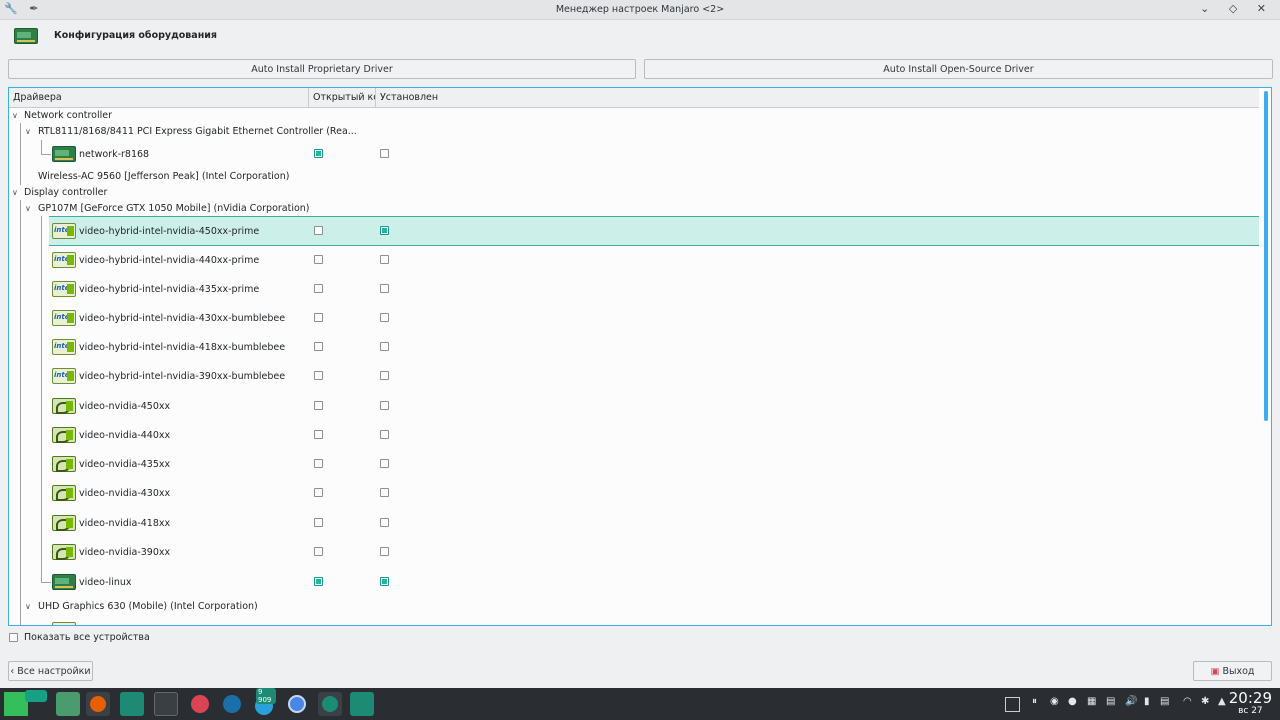  Describe the element at coordinates (232, 704) in the screenshot. I see `steam-icon` at that location.